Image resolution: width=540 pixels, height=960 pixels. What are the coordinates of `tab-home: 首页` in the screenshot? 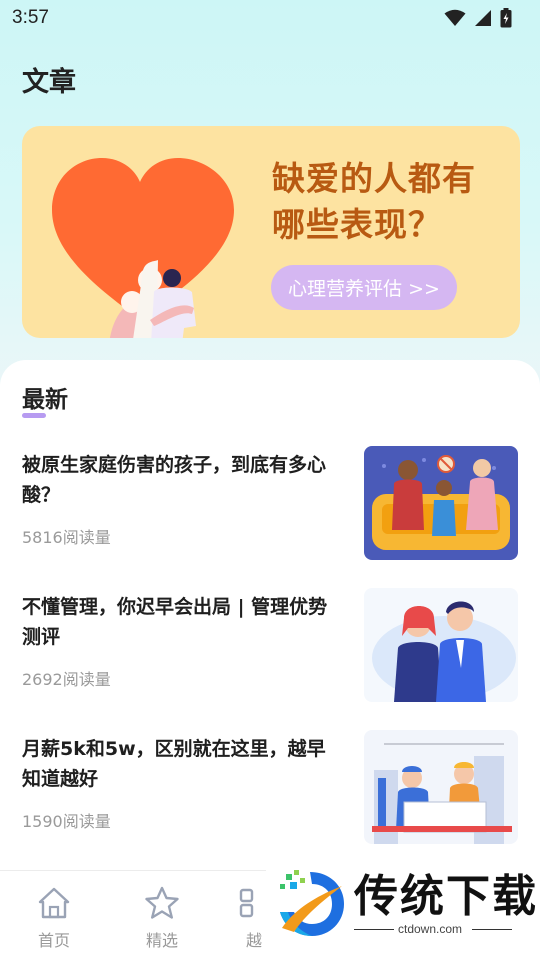 It's located at (54, 918).